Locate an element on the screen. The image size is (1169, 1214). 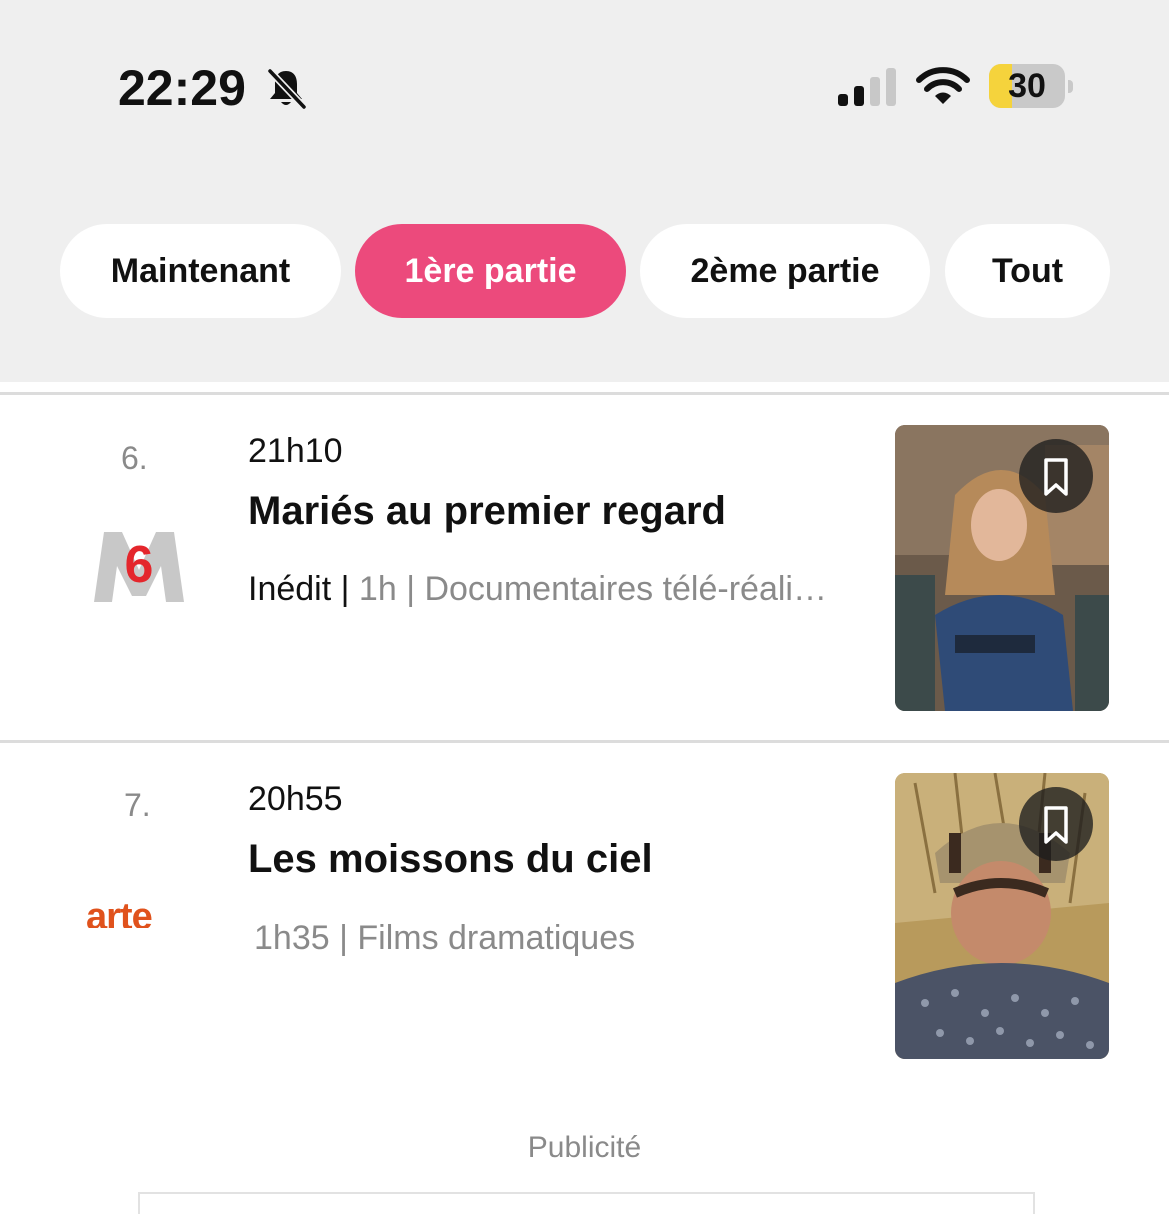
program-title: Mariés au premier regard is located at coordinates (487, 511).